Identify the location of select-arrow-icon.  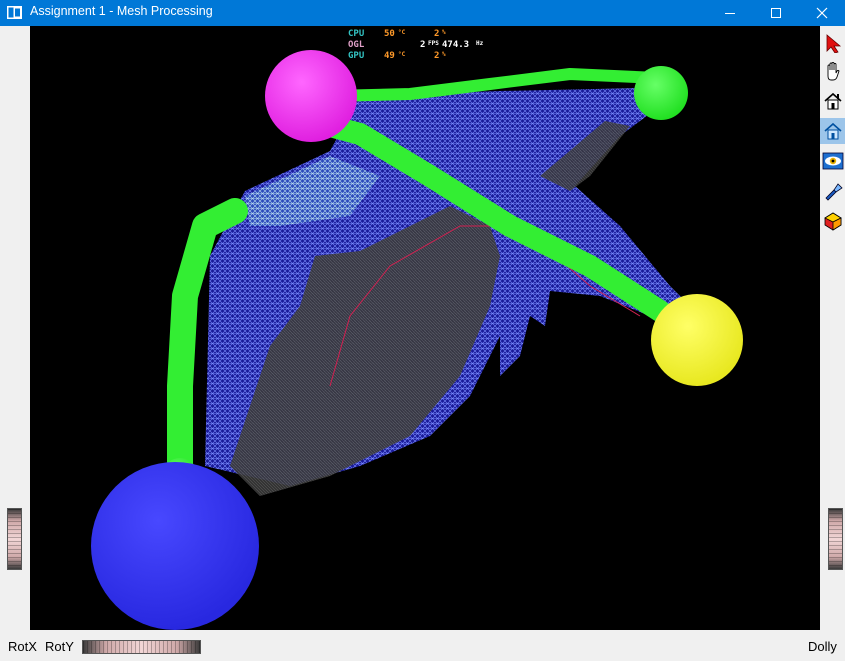
(833, 43).